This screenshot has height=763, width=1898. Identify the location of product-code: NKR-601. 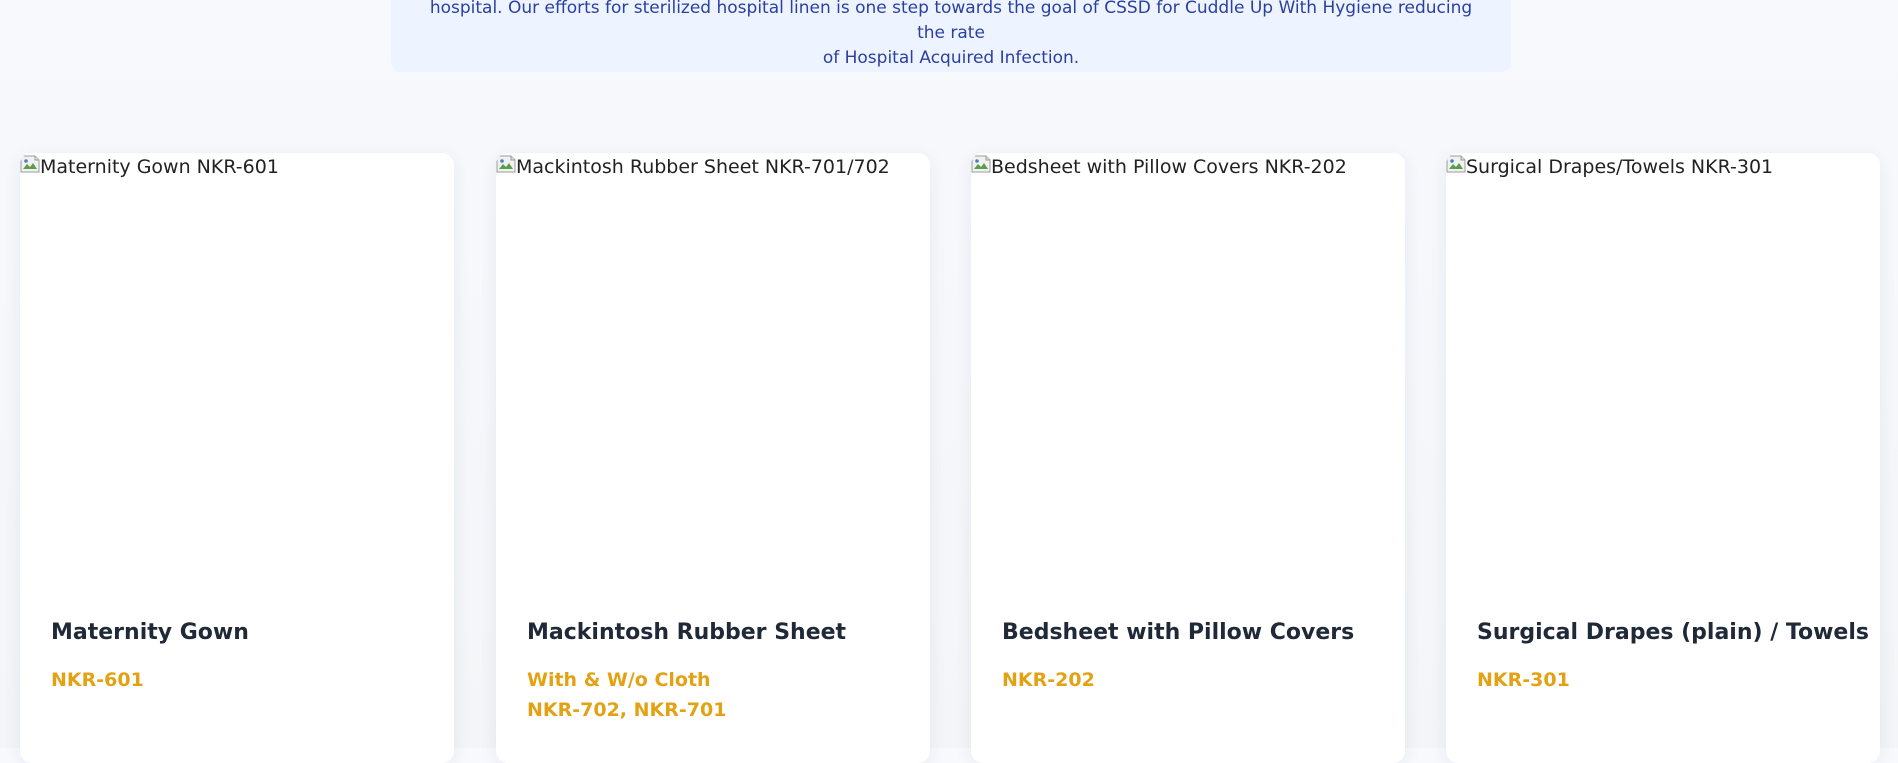
(97, 680).